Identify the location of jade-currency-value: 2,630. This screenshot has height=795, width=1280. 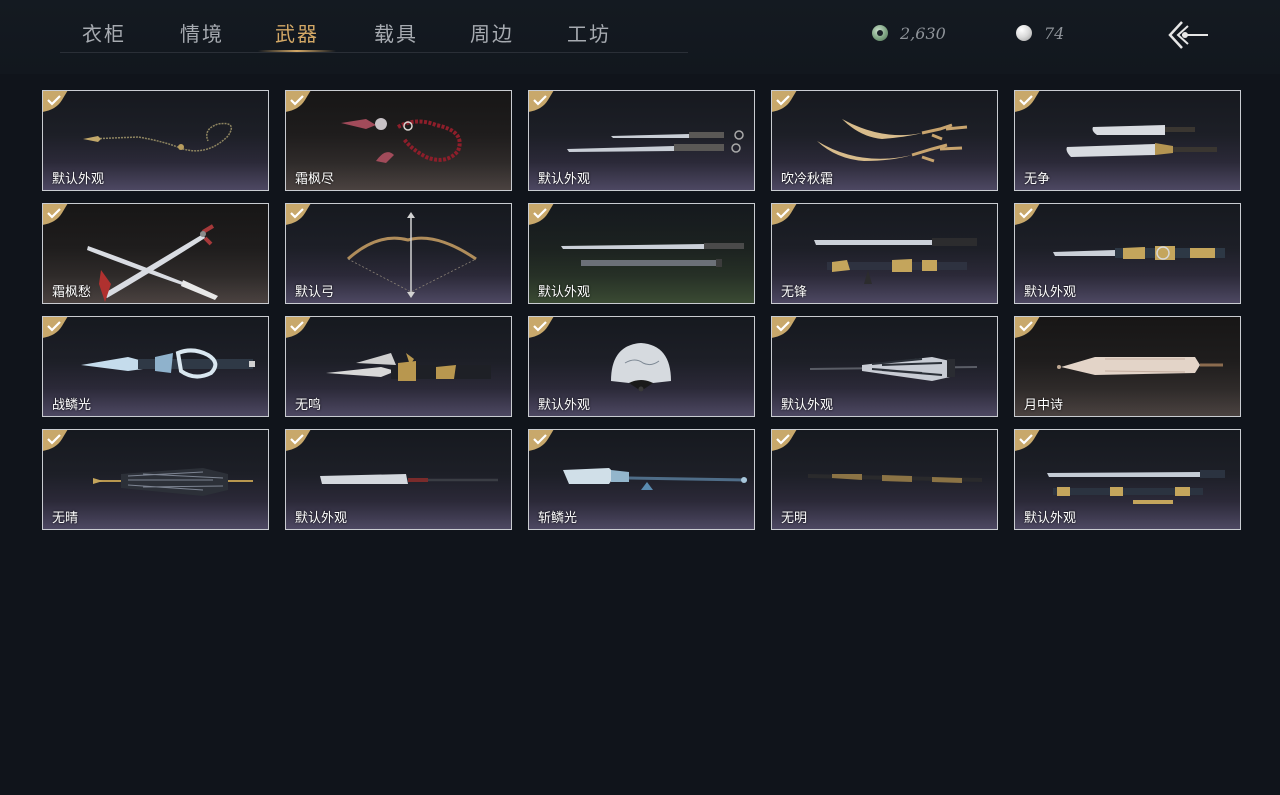
(923, 33).